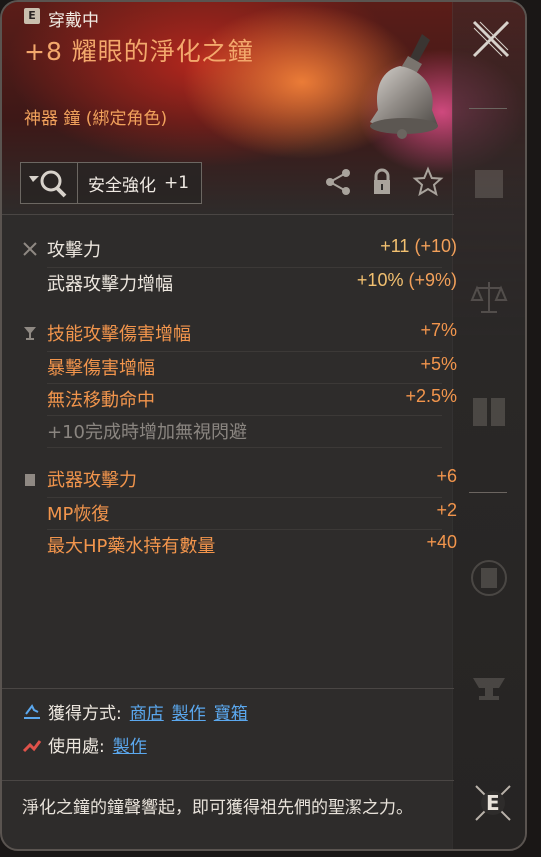 Image resolution: width=541 pixels, height=857 pixels. I want to click on item-type: 神器 鐘 (綁定角色), so click(96, 119).